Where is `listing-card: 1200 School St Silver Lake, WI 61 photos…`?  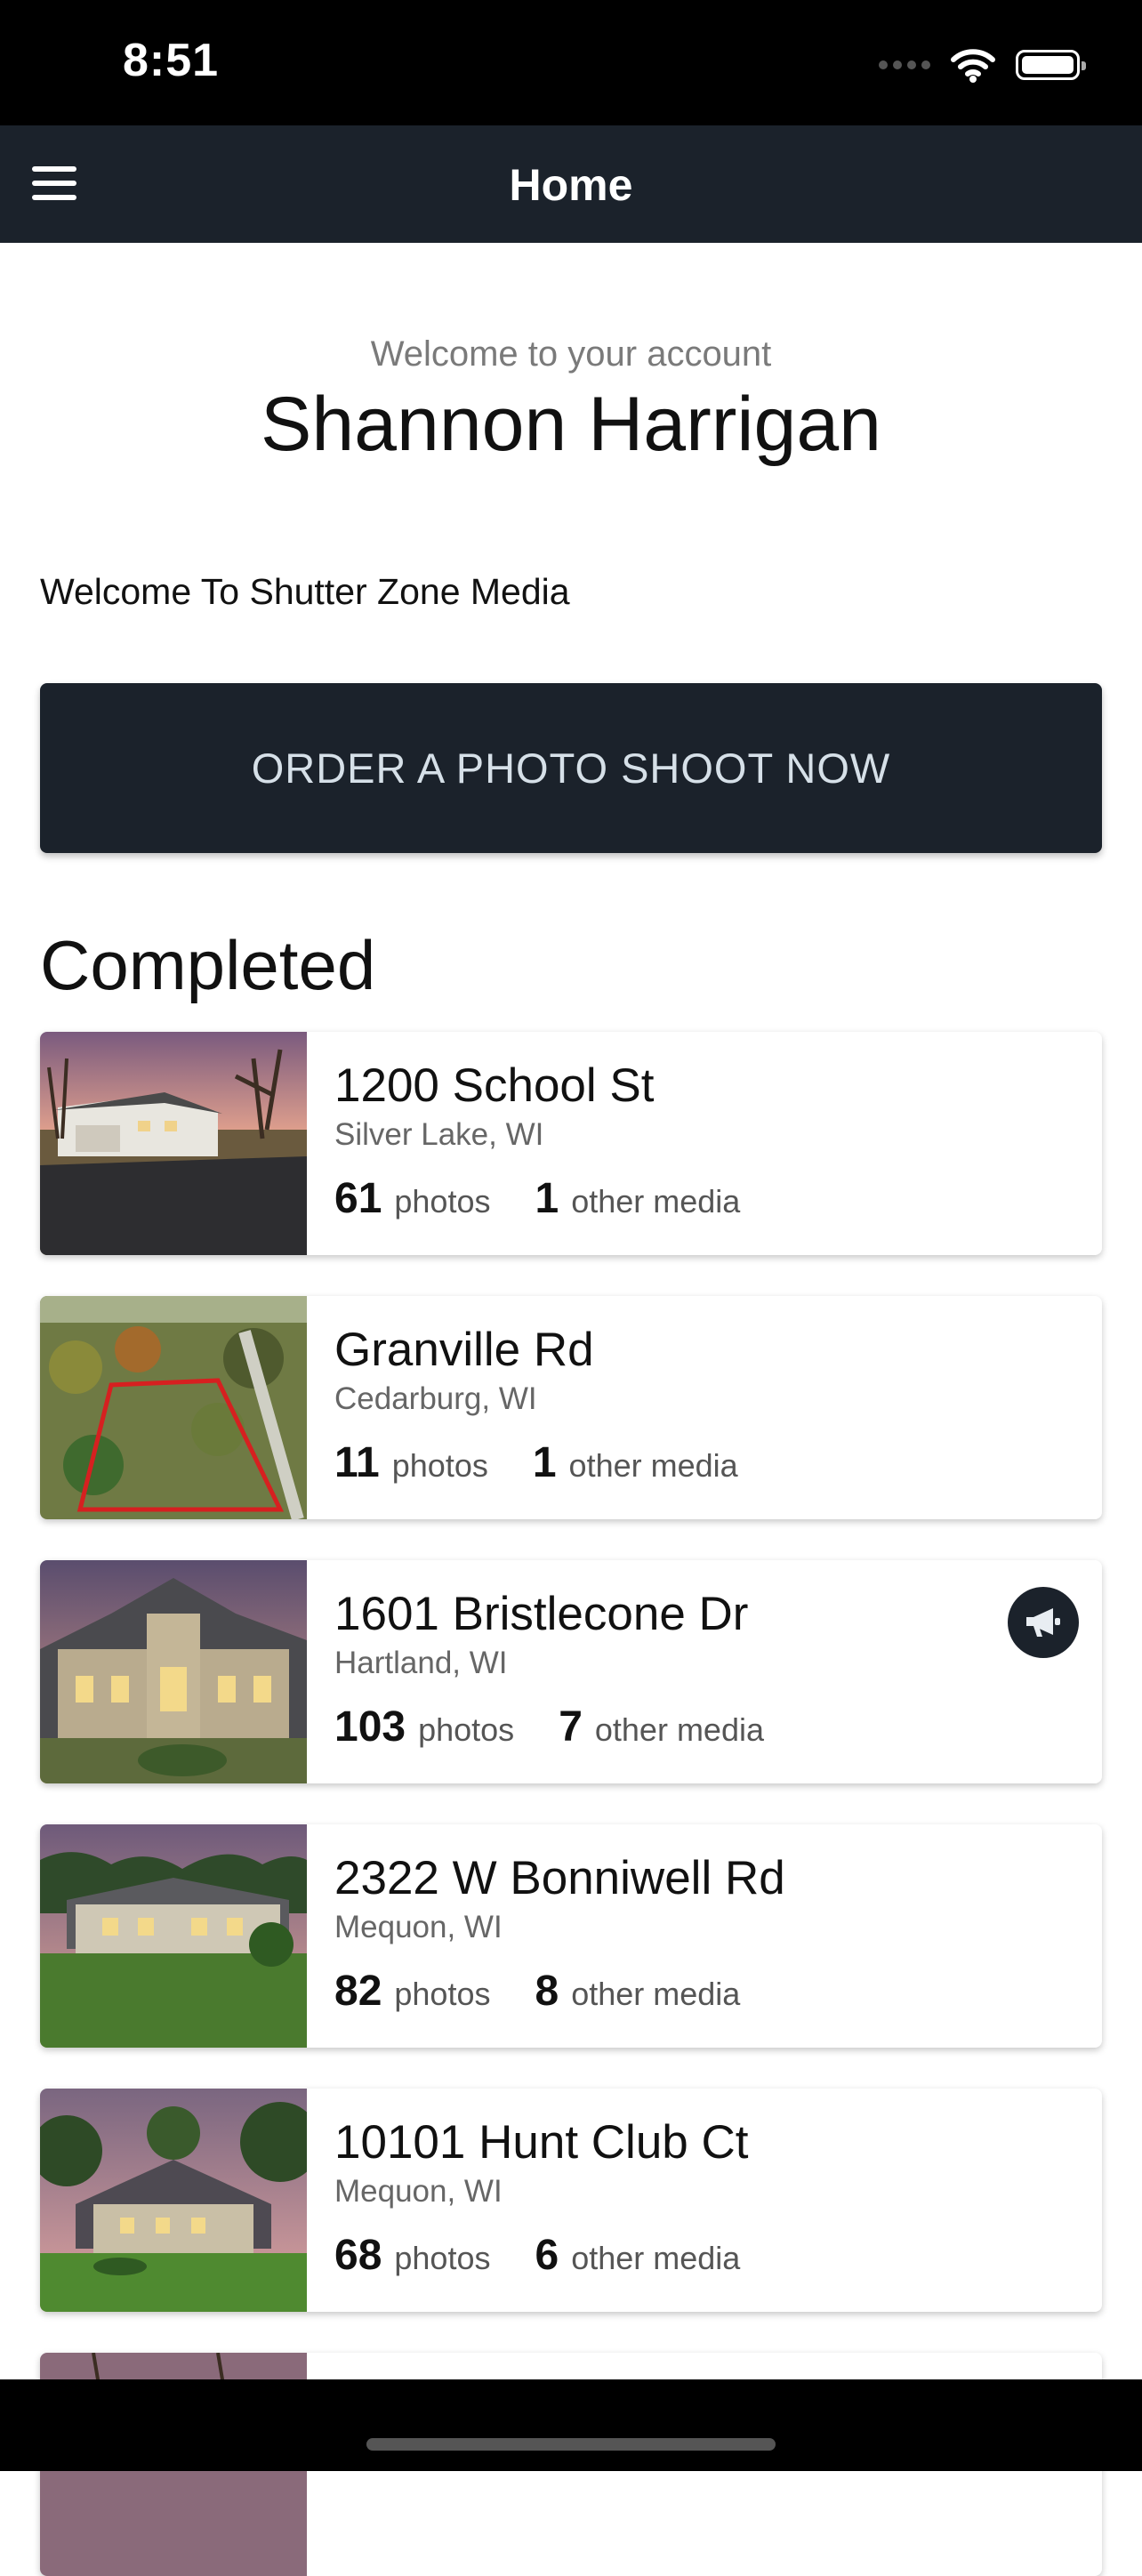 listing-card: 1200 School St Silver Lake, WI 61 photos… is located at coordinates (571, 1143).